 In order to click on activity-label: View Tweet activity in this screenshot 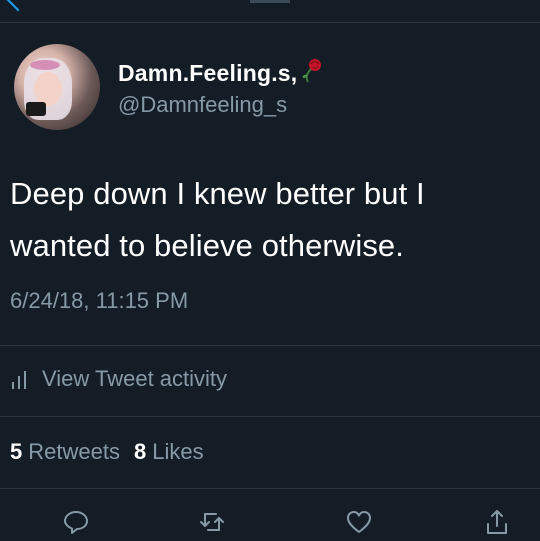, I will do `click(135, 378)`.